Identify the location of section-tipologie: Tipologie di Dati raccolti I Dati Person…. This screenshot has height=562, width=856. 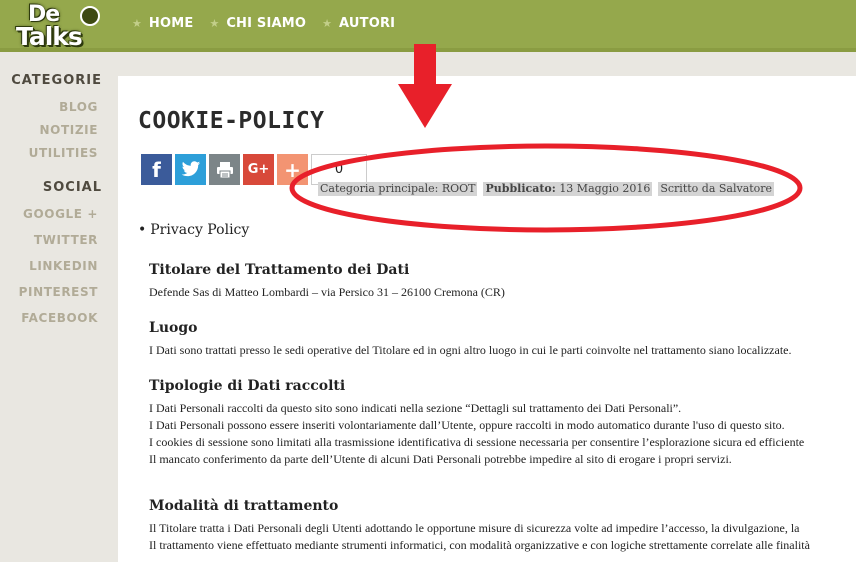
(502, 423).